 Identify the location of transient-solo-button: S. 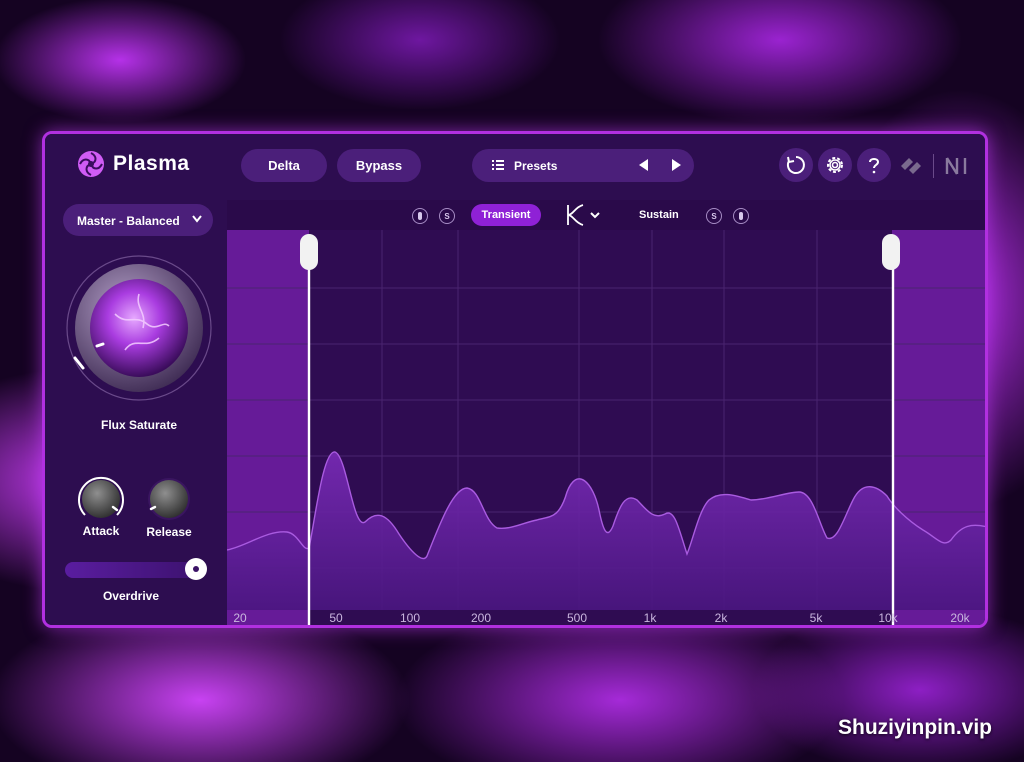
(447, 216).